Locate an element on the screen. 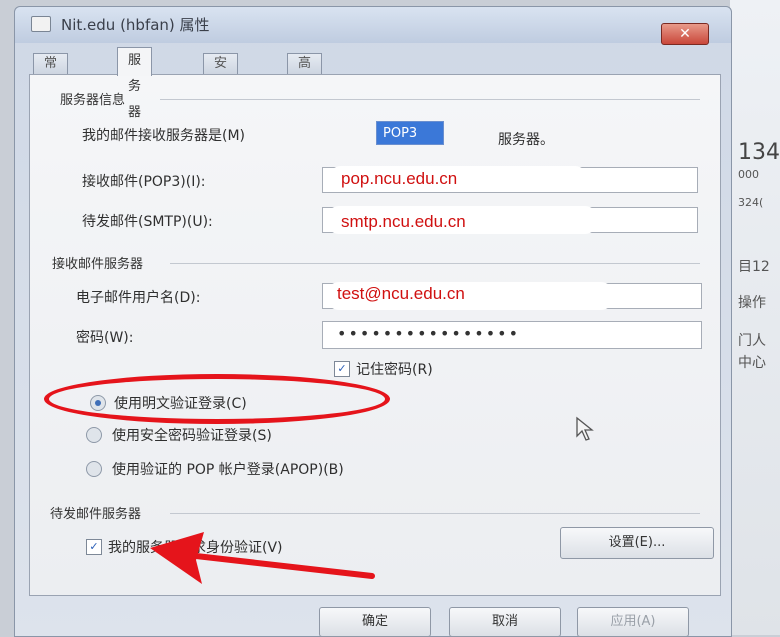 The height and width of the screenshot is (637, 780). mouse-cursor-icon is located at coordinates (585, 428).